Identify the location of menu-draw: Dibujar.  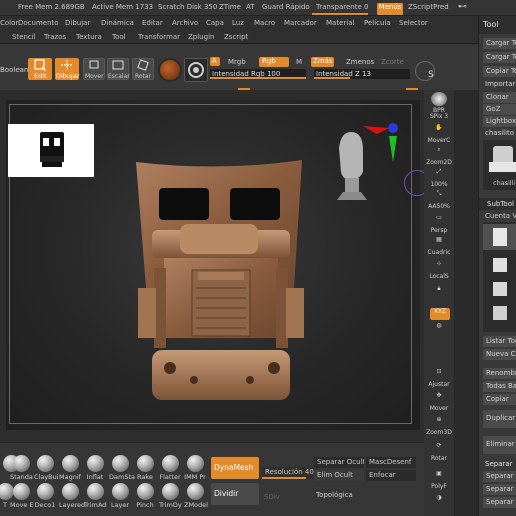
(77, 23).